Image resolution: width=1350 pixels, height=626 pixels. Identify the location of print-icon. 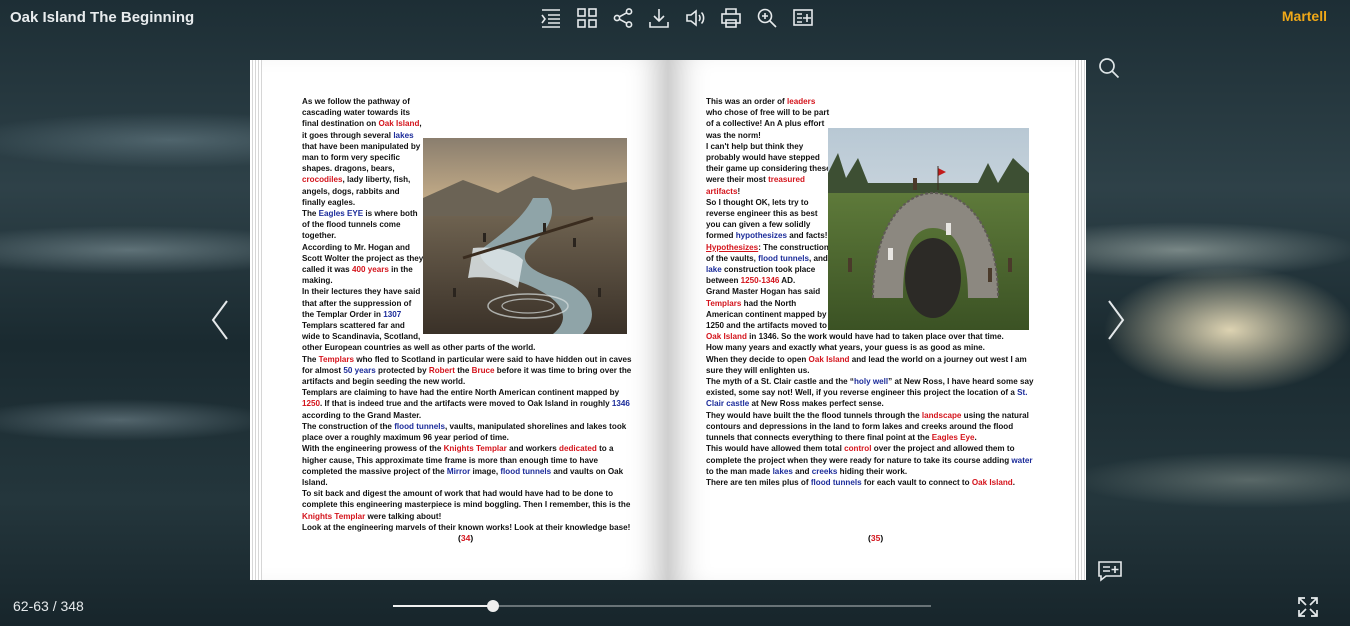
(731, 18).